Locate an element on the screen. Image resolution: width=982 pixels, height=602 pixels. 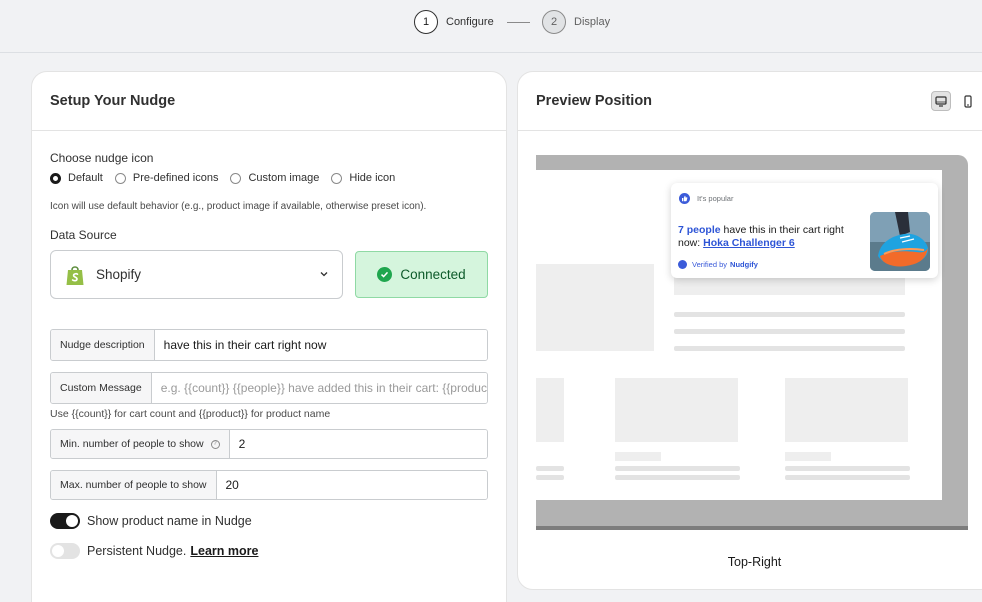
radio-hide-icon: Hide icon is located at coordinates (363, 178).